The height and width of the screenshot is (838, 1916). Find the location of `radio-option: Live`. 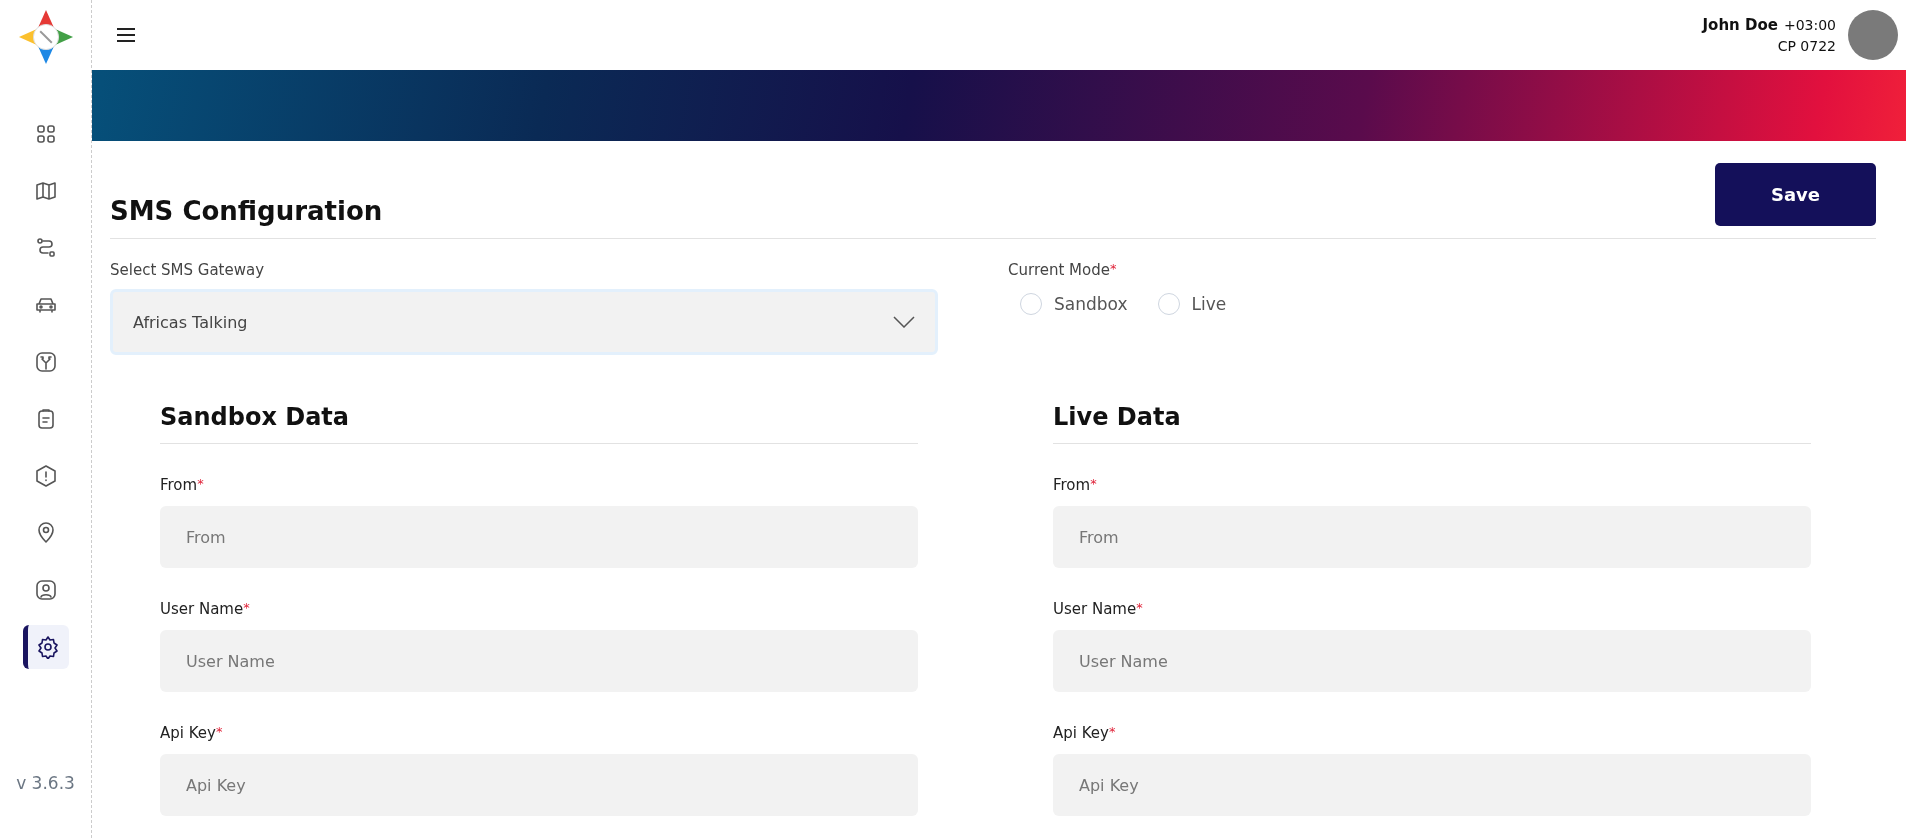

radio-option: Live is located at coordinates (1192, 304).